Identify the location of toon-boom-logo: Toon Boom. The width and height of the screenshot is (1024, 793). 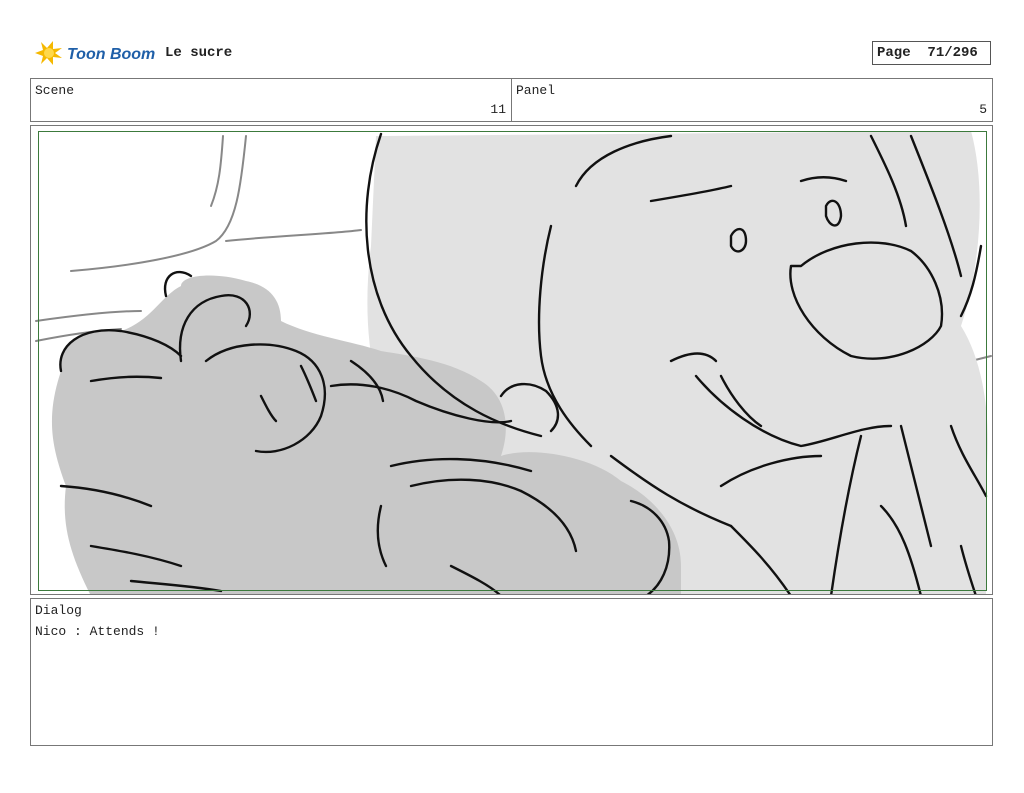
(95, 53).